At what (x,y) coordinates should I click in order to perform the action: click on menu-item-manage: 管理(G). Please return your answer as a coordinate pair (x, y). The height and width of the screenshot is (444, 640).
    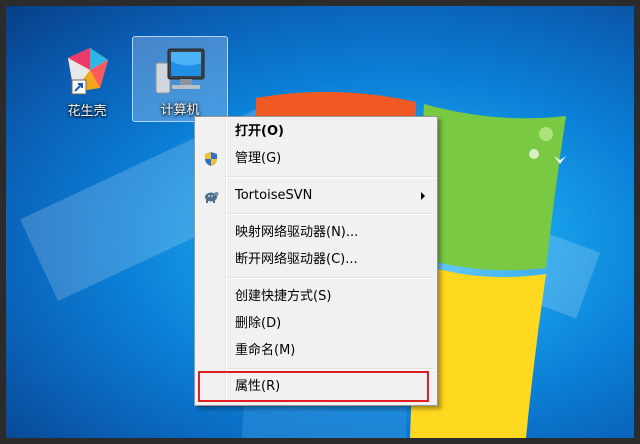
    Looking at the image, I should click on (316, 159).